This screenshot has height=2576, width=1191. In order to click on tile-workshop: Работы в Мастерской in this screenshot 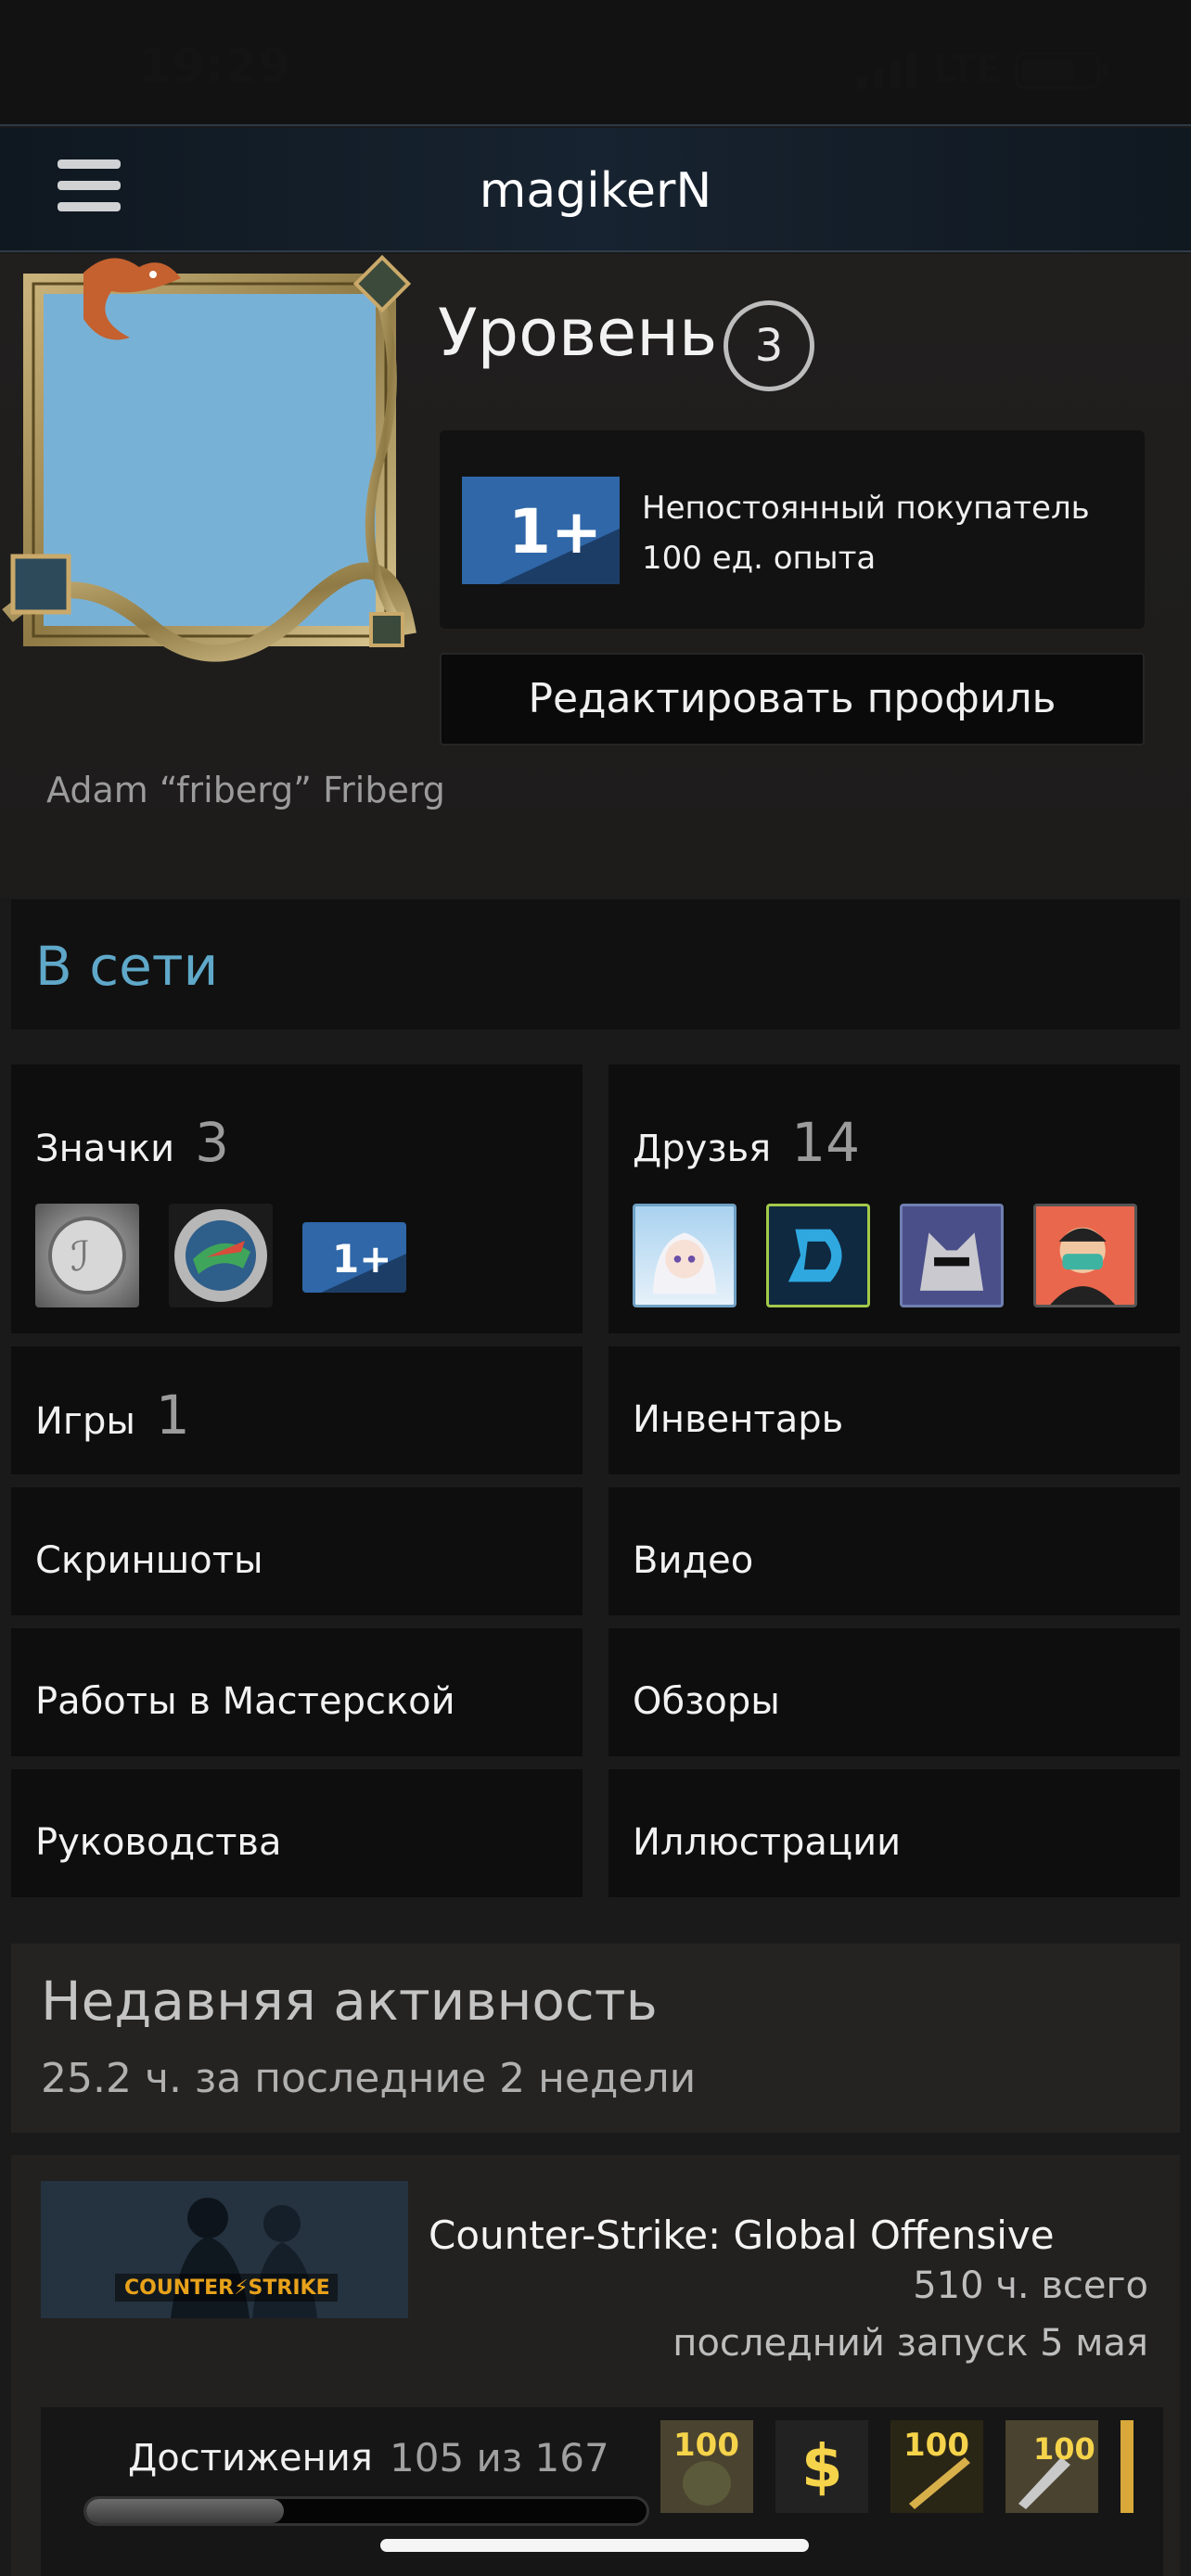, I will do `click(297, 1692)`.